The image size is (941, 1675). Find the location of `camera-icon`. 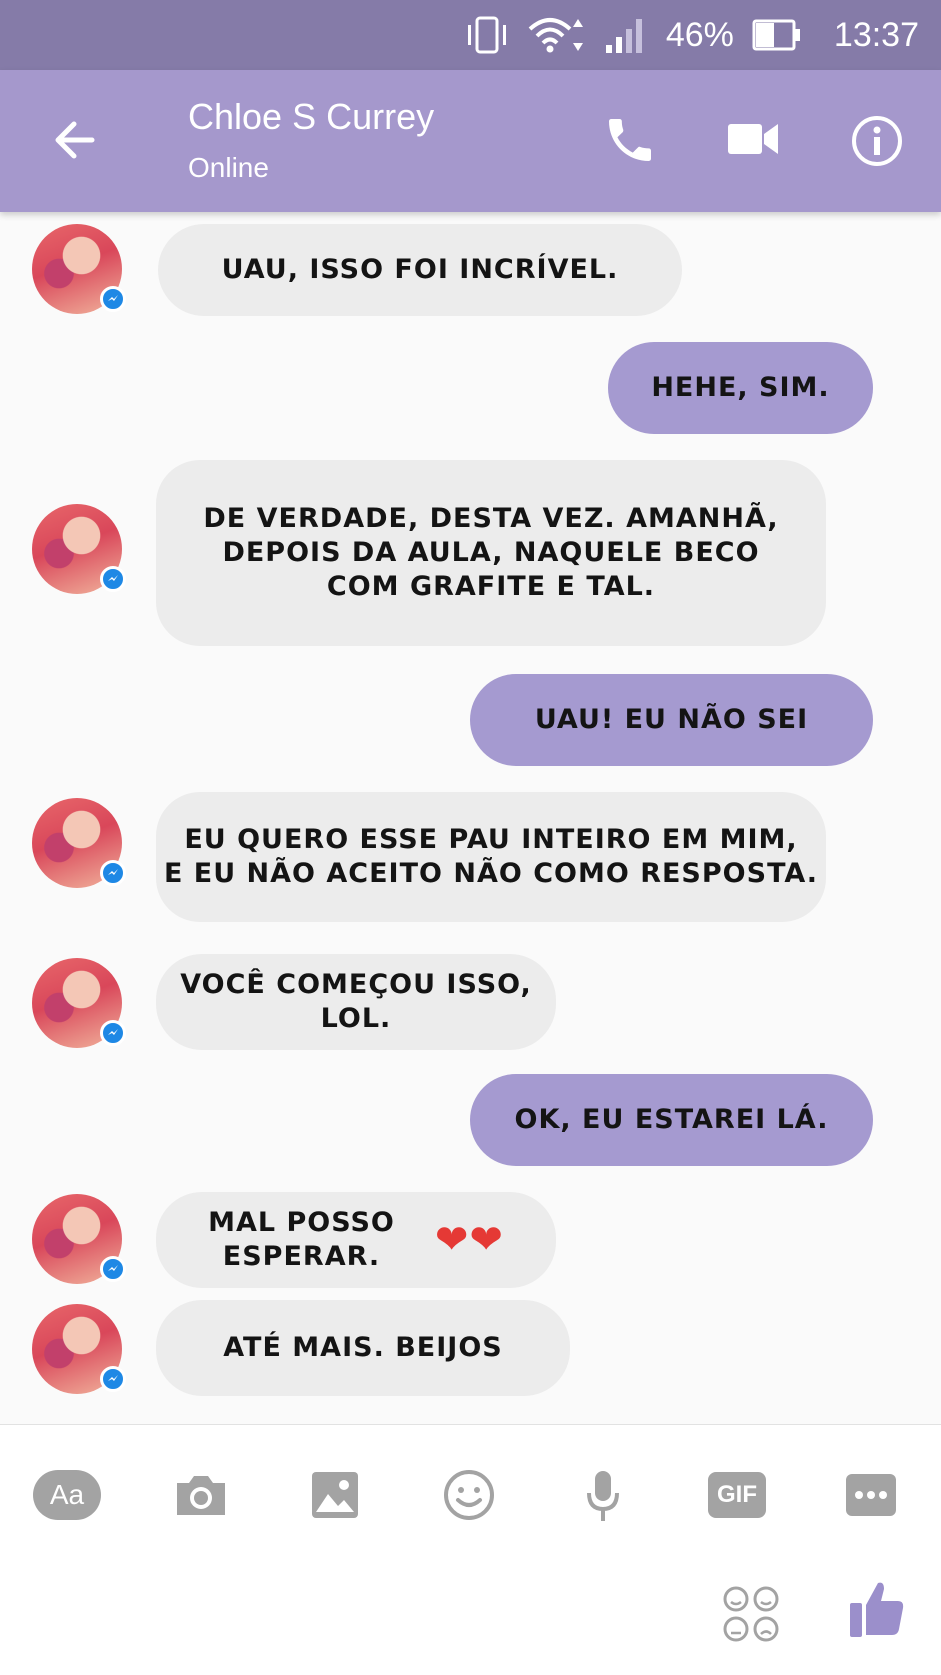

camera-icon is located at coordinates (201, 1495).